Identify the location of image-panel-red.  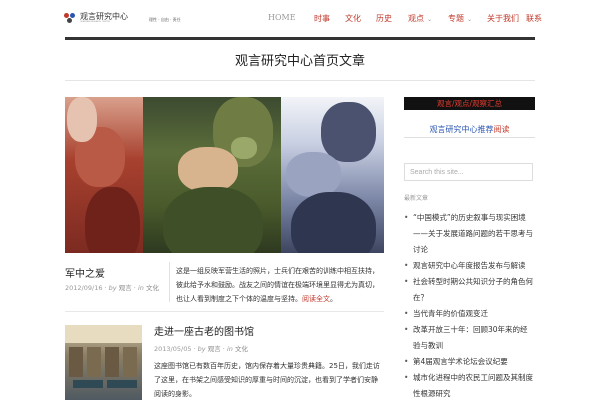
(104, 175).